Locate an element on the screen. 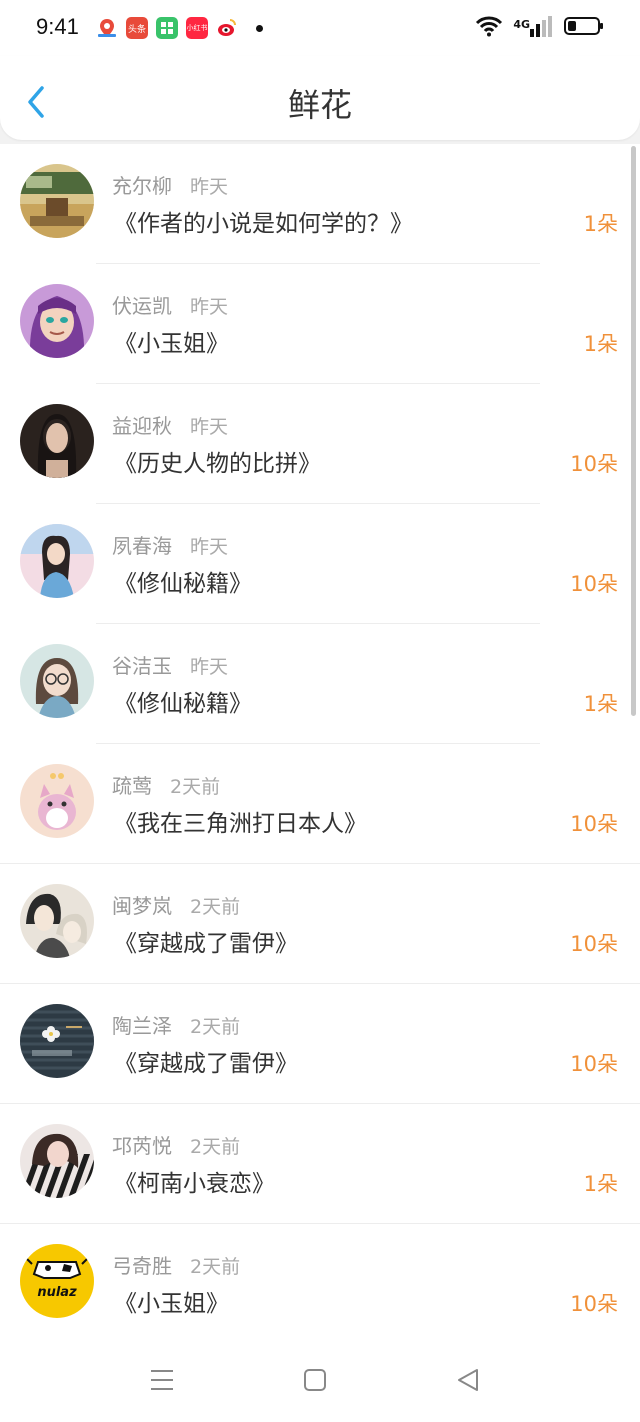 Image resolution: width=640 pixels, height=1422 pixels. user-name-text: 邛芮悦 is located at coordinates (142, 1146).